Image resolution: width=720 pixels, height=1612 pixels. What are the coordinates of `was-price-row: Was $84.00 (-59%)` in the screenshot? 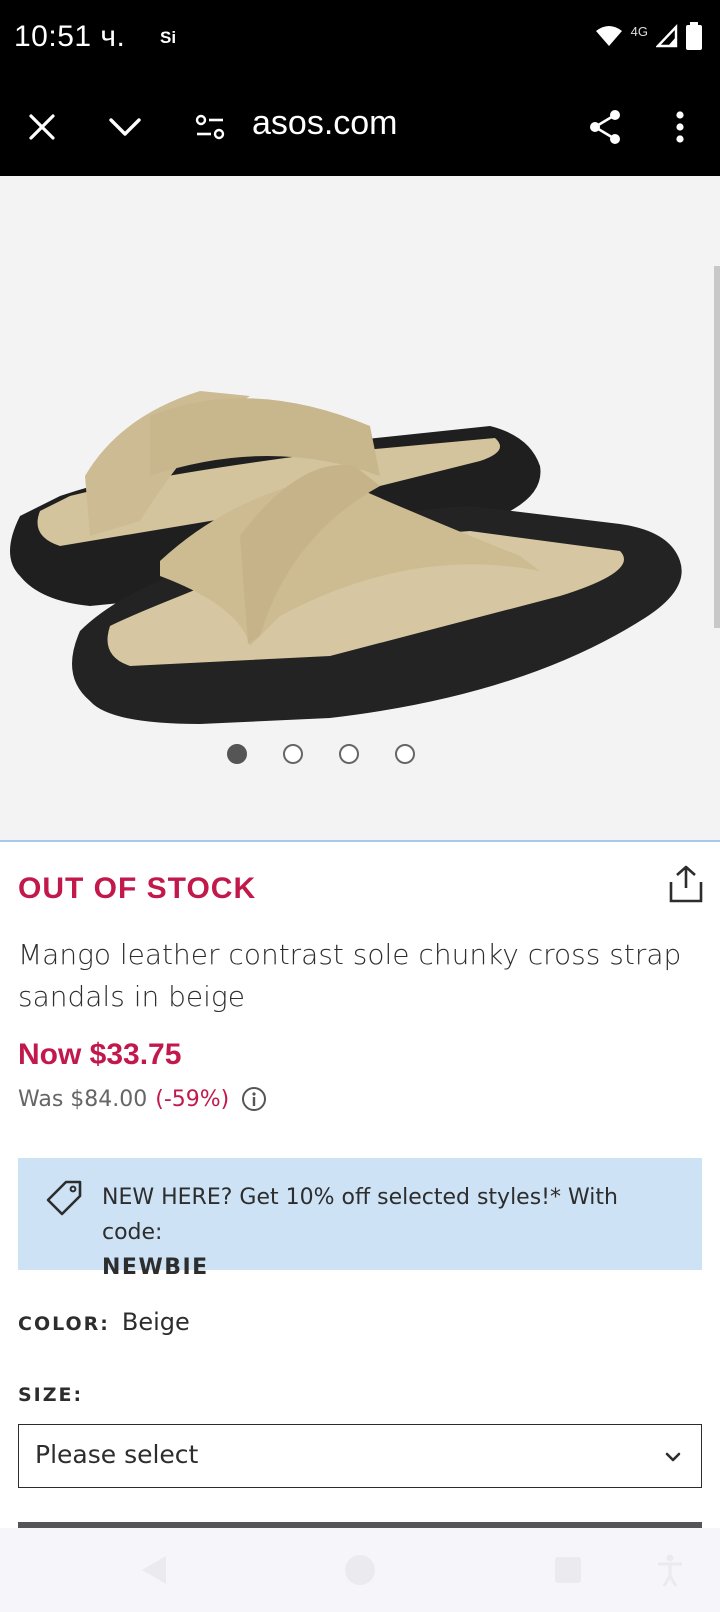 It's located at (142, 1099).